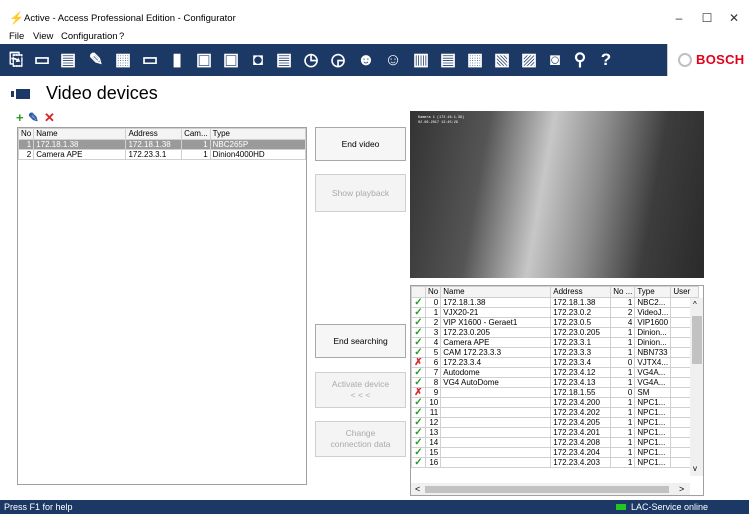 Image resolution: width=749 pixels, height=514 pixels. What do you see at coordinates (68, 60) in the screenshot?
I see `save-icon: ▤` at bounding box center [68, 60].